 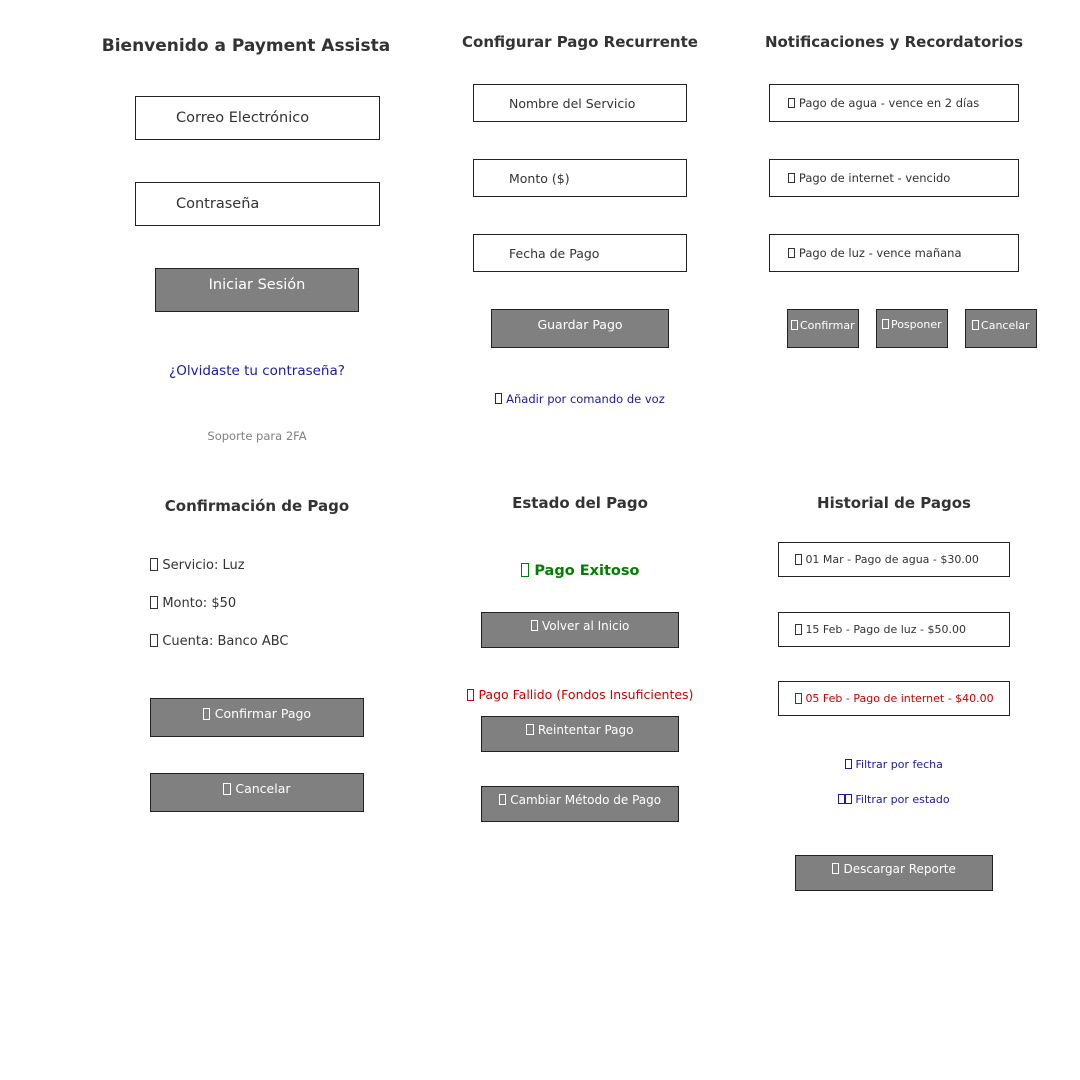 What do you see at coordinates (246, 46) in the screenshot?
I see `login-title: Bienvenido a Payment Assista` at bounding box center [246, 46].